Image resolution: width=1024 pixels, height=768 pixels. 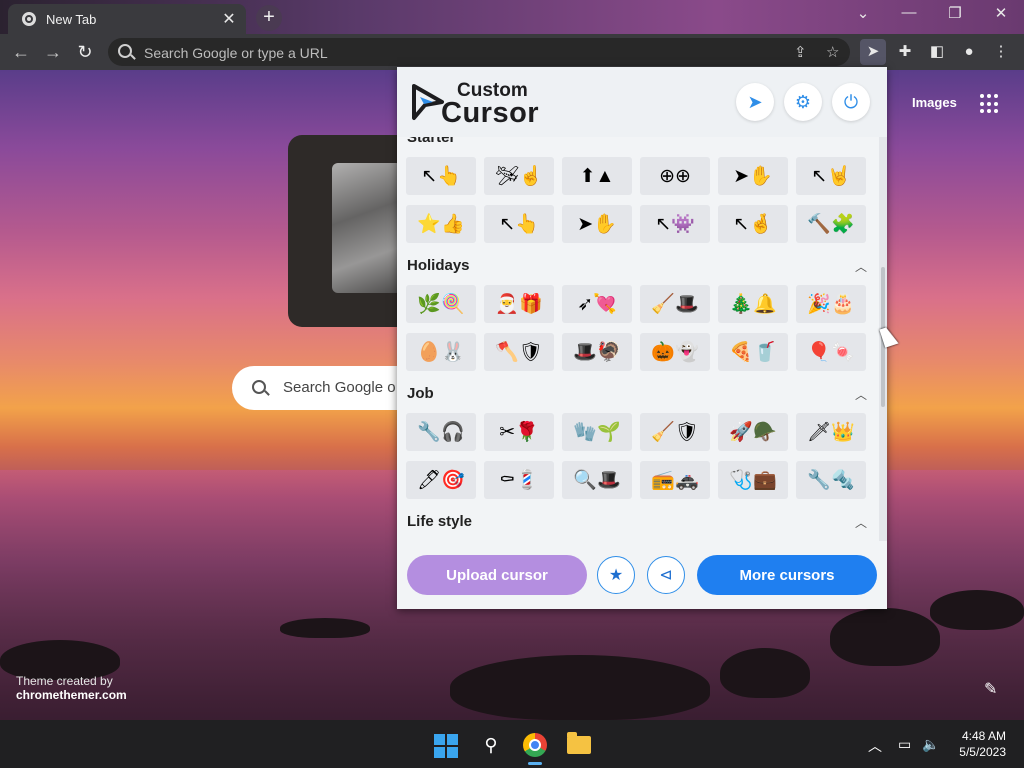 I want to click on power-icon: ⏻, so click(x=851, y=101).